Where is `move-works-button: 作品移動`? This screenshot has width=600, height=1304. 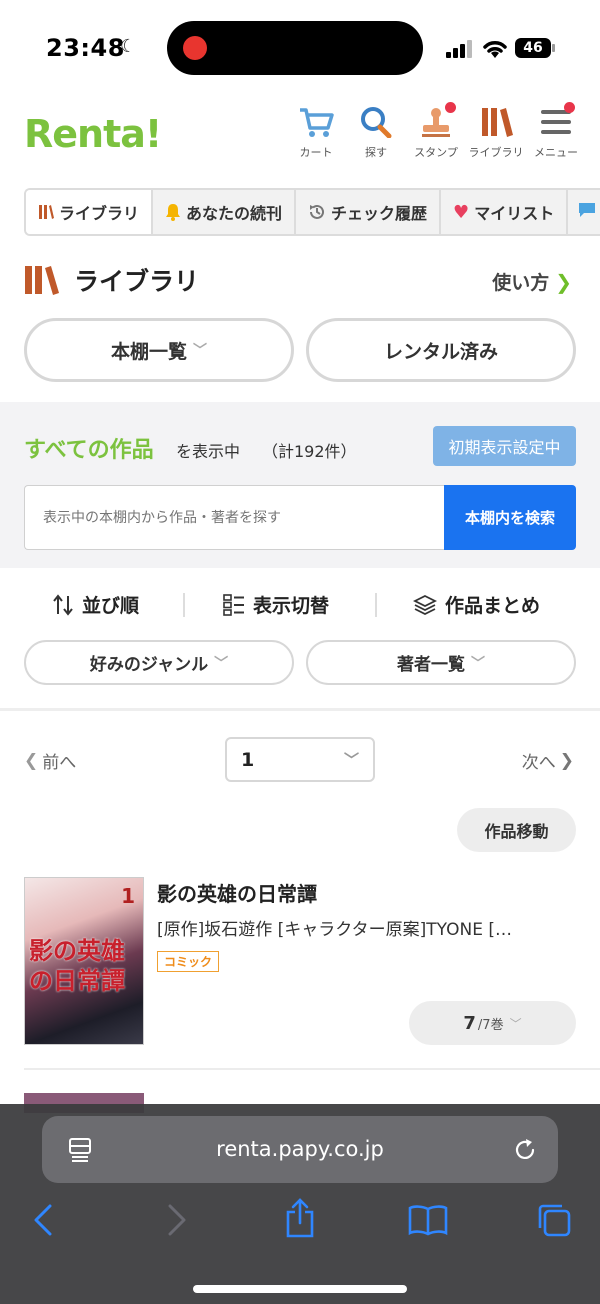 move-works-button: 作品移動 is located at coordinates (516, 830).